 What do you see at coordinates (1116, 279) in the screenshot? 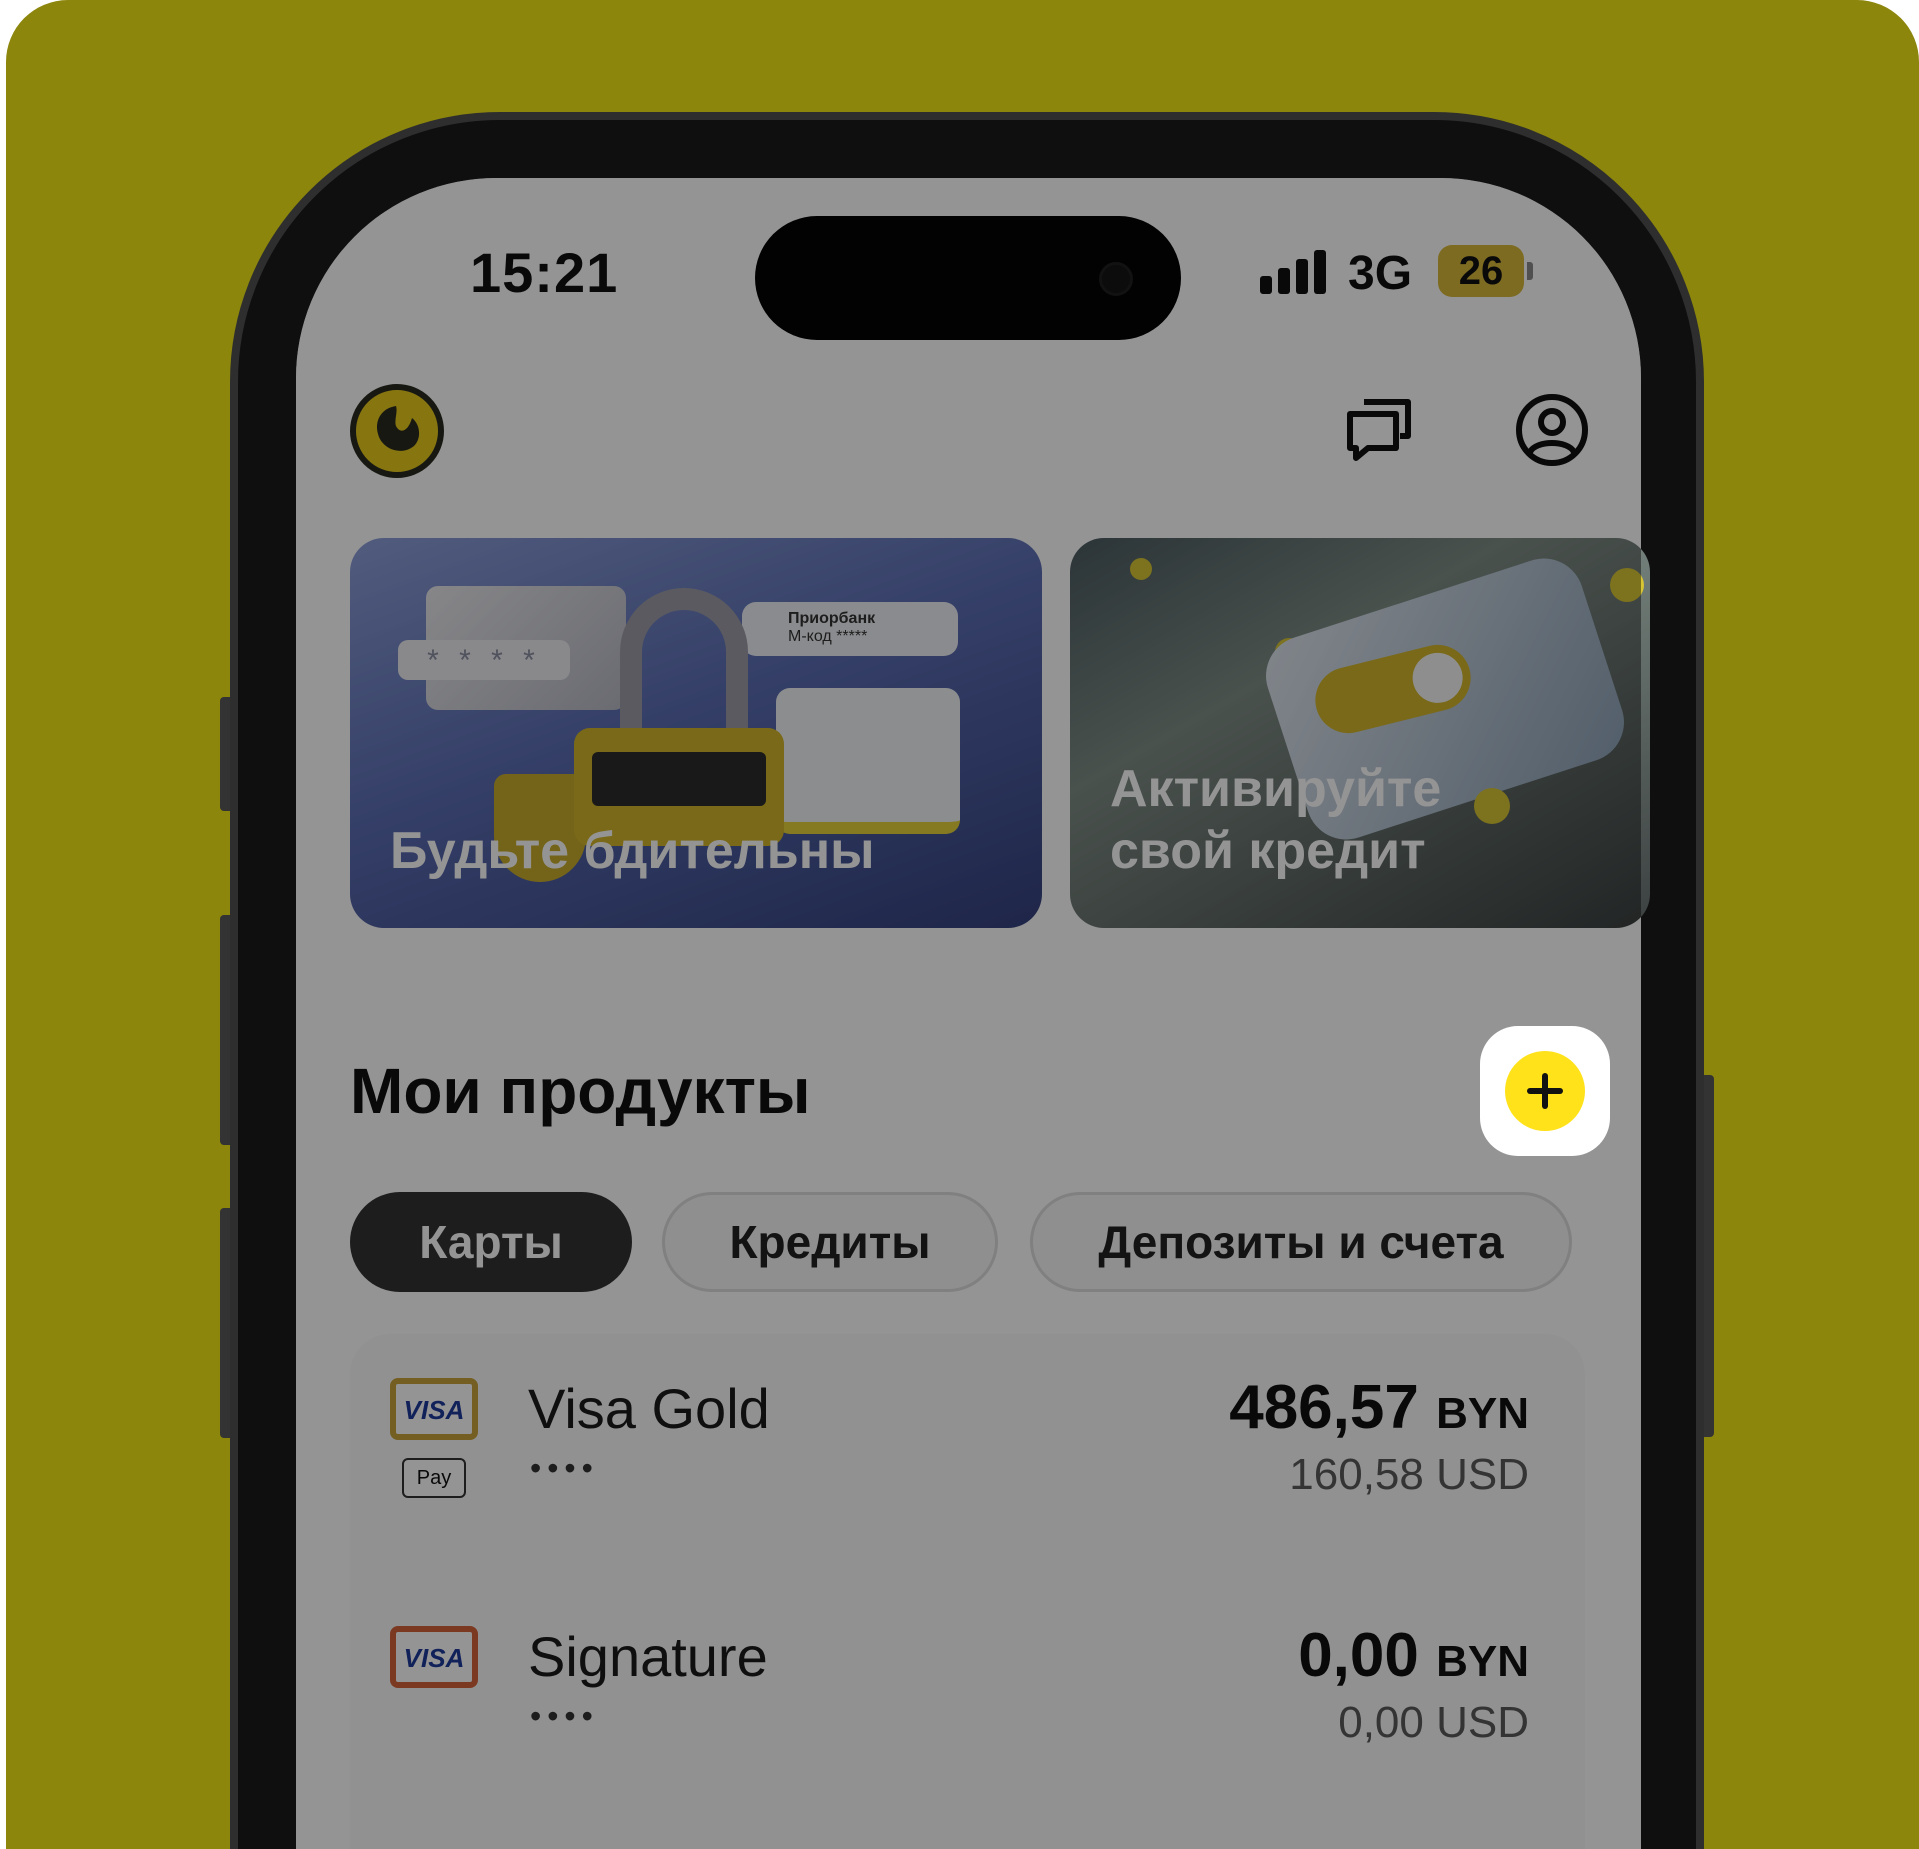
I see `camera-icon` at bounding box center [1116, 279].